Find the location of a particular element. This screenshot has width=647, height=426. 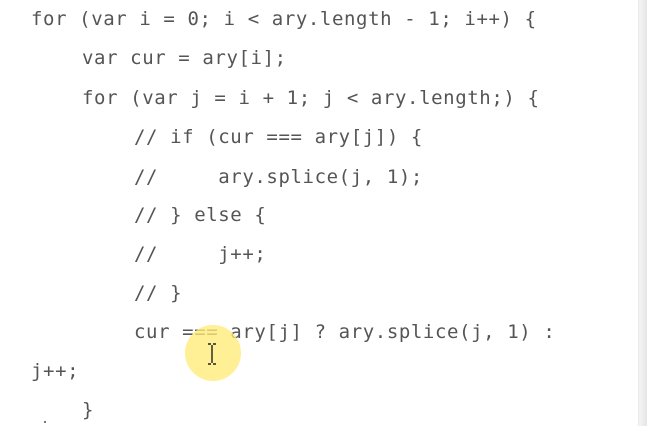

code-line-10: j++; is located at coordinates (55, 371).